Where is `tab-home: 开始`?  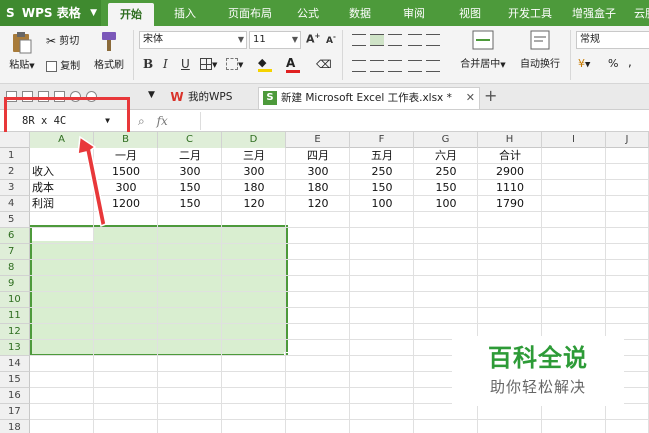 tab-home: 开始 is located at coordinates (131, 14).